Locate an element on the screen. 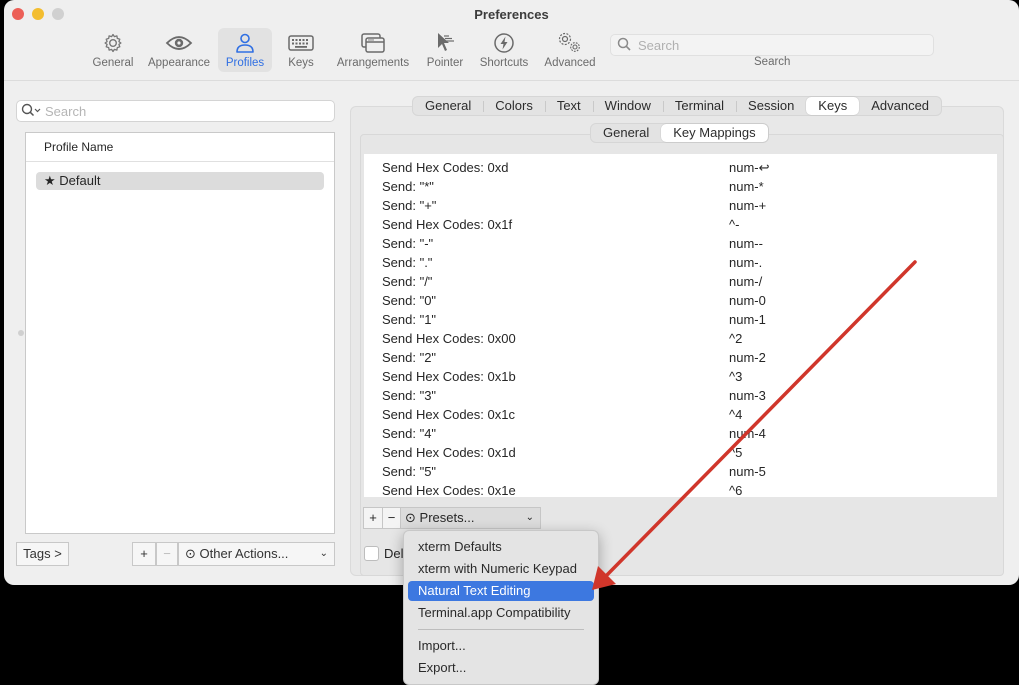  search-placeholder: Search is located at coordinates (659, 45).